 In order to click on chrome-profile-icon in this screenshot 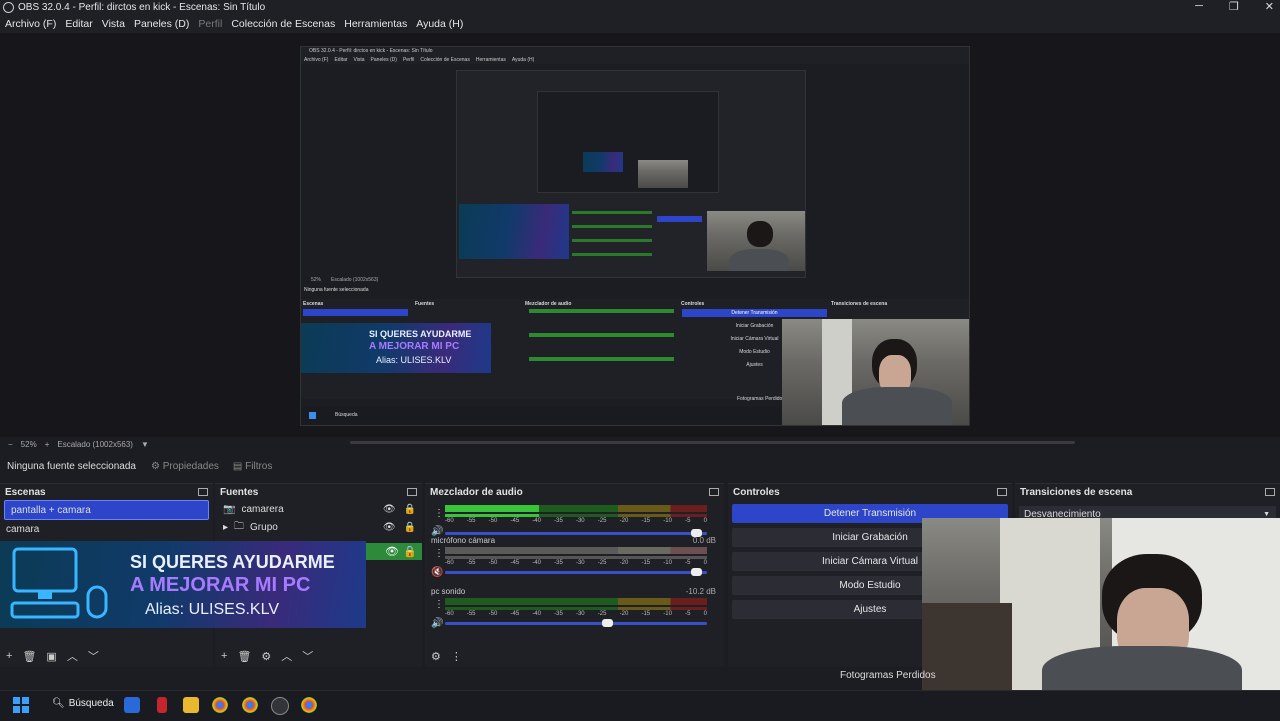, I will do `click(250, 705)`.